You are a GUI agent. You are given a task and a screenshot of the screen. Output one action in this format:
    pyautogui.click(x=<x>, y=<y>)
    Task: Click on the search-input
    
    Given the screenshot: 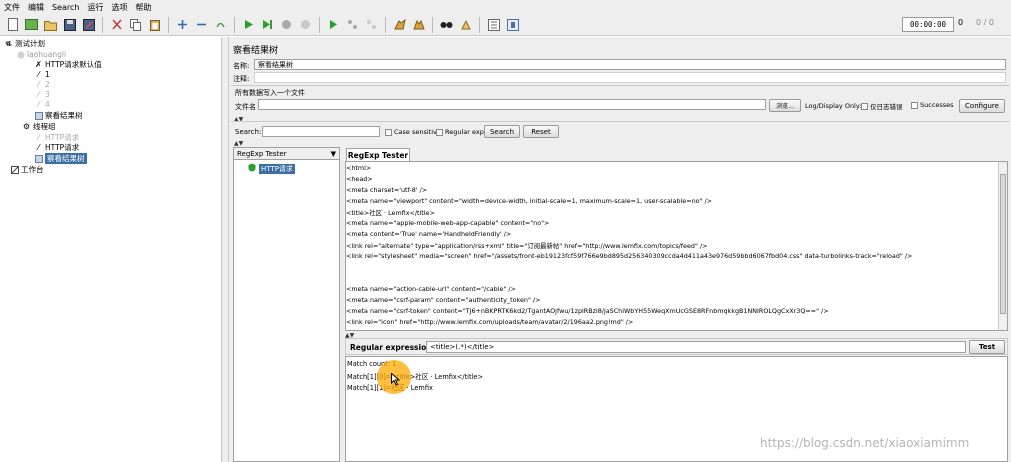 What is the action you would take?
    pyautogui.click(x=321, y=131)
    